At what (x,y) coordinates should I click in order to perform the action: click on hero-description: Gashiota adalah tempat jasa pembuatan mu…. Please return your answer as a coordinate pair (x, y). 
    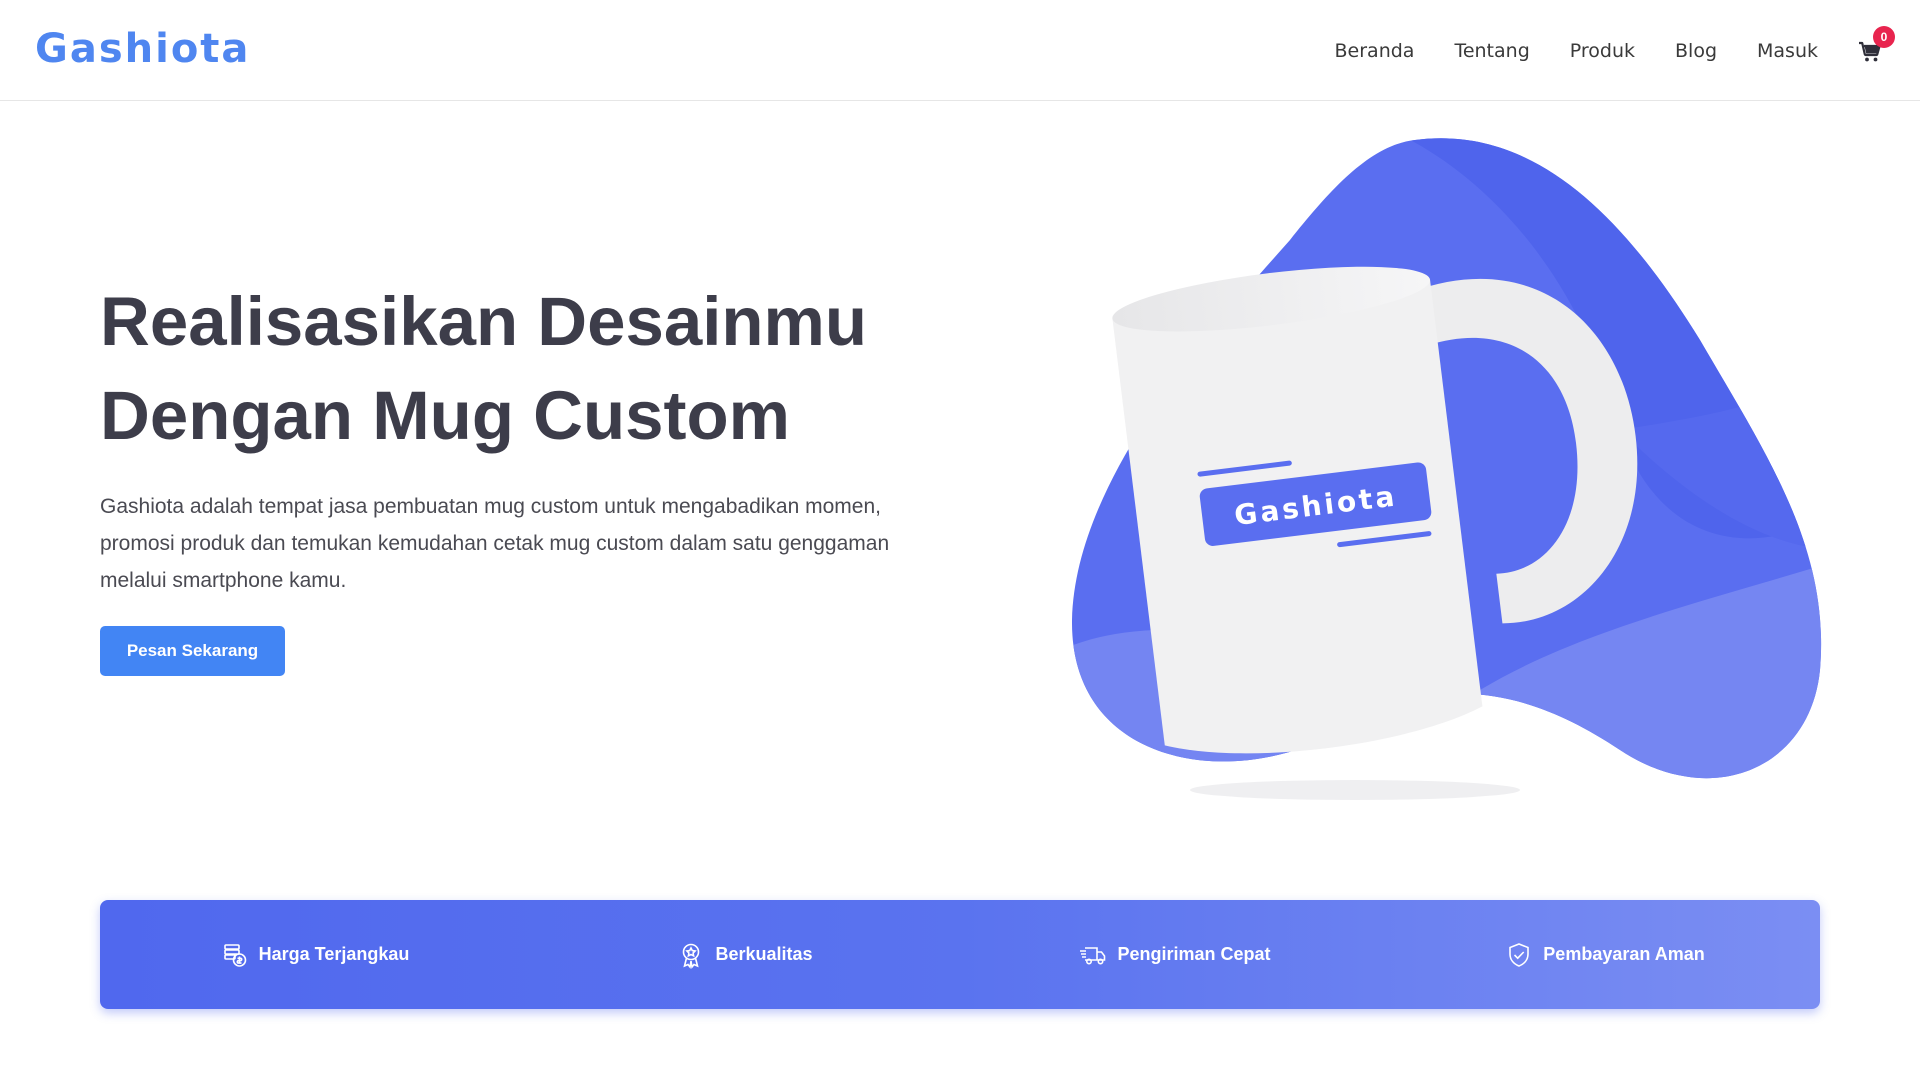
    Looking at the image, I should click on (495, 543).